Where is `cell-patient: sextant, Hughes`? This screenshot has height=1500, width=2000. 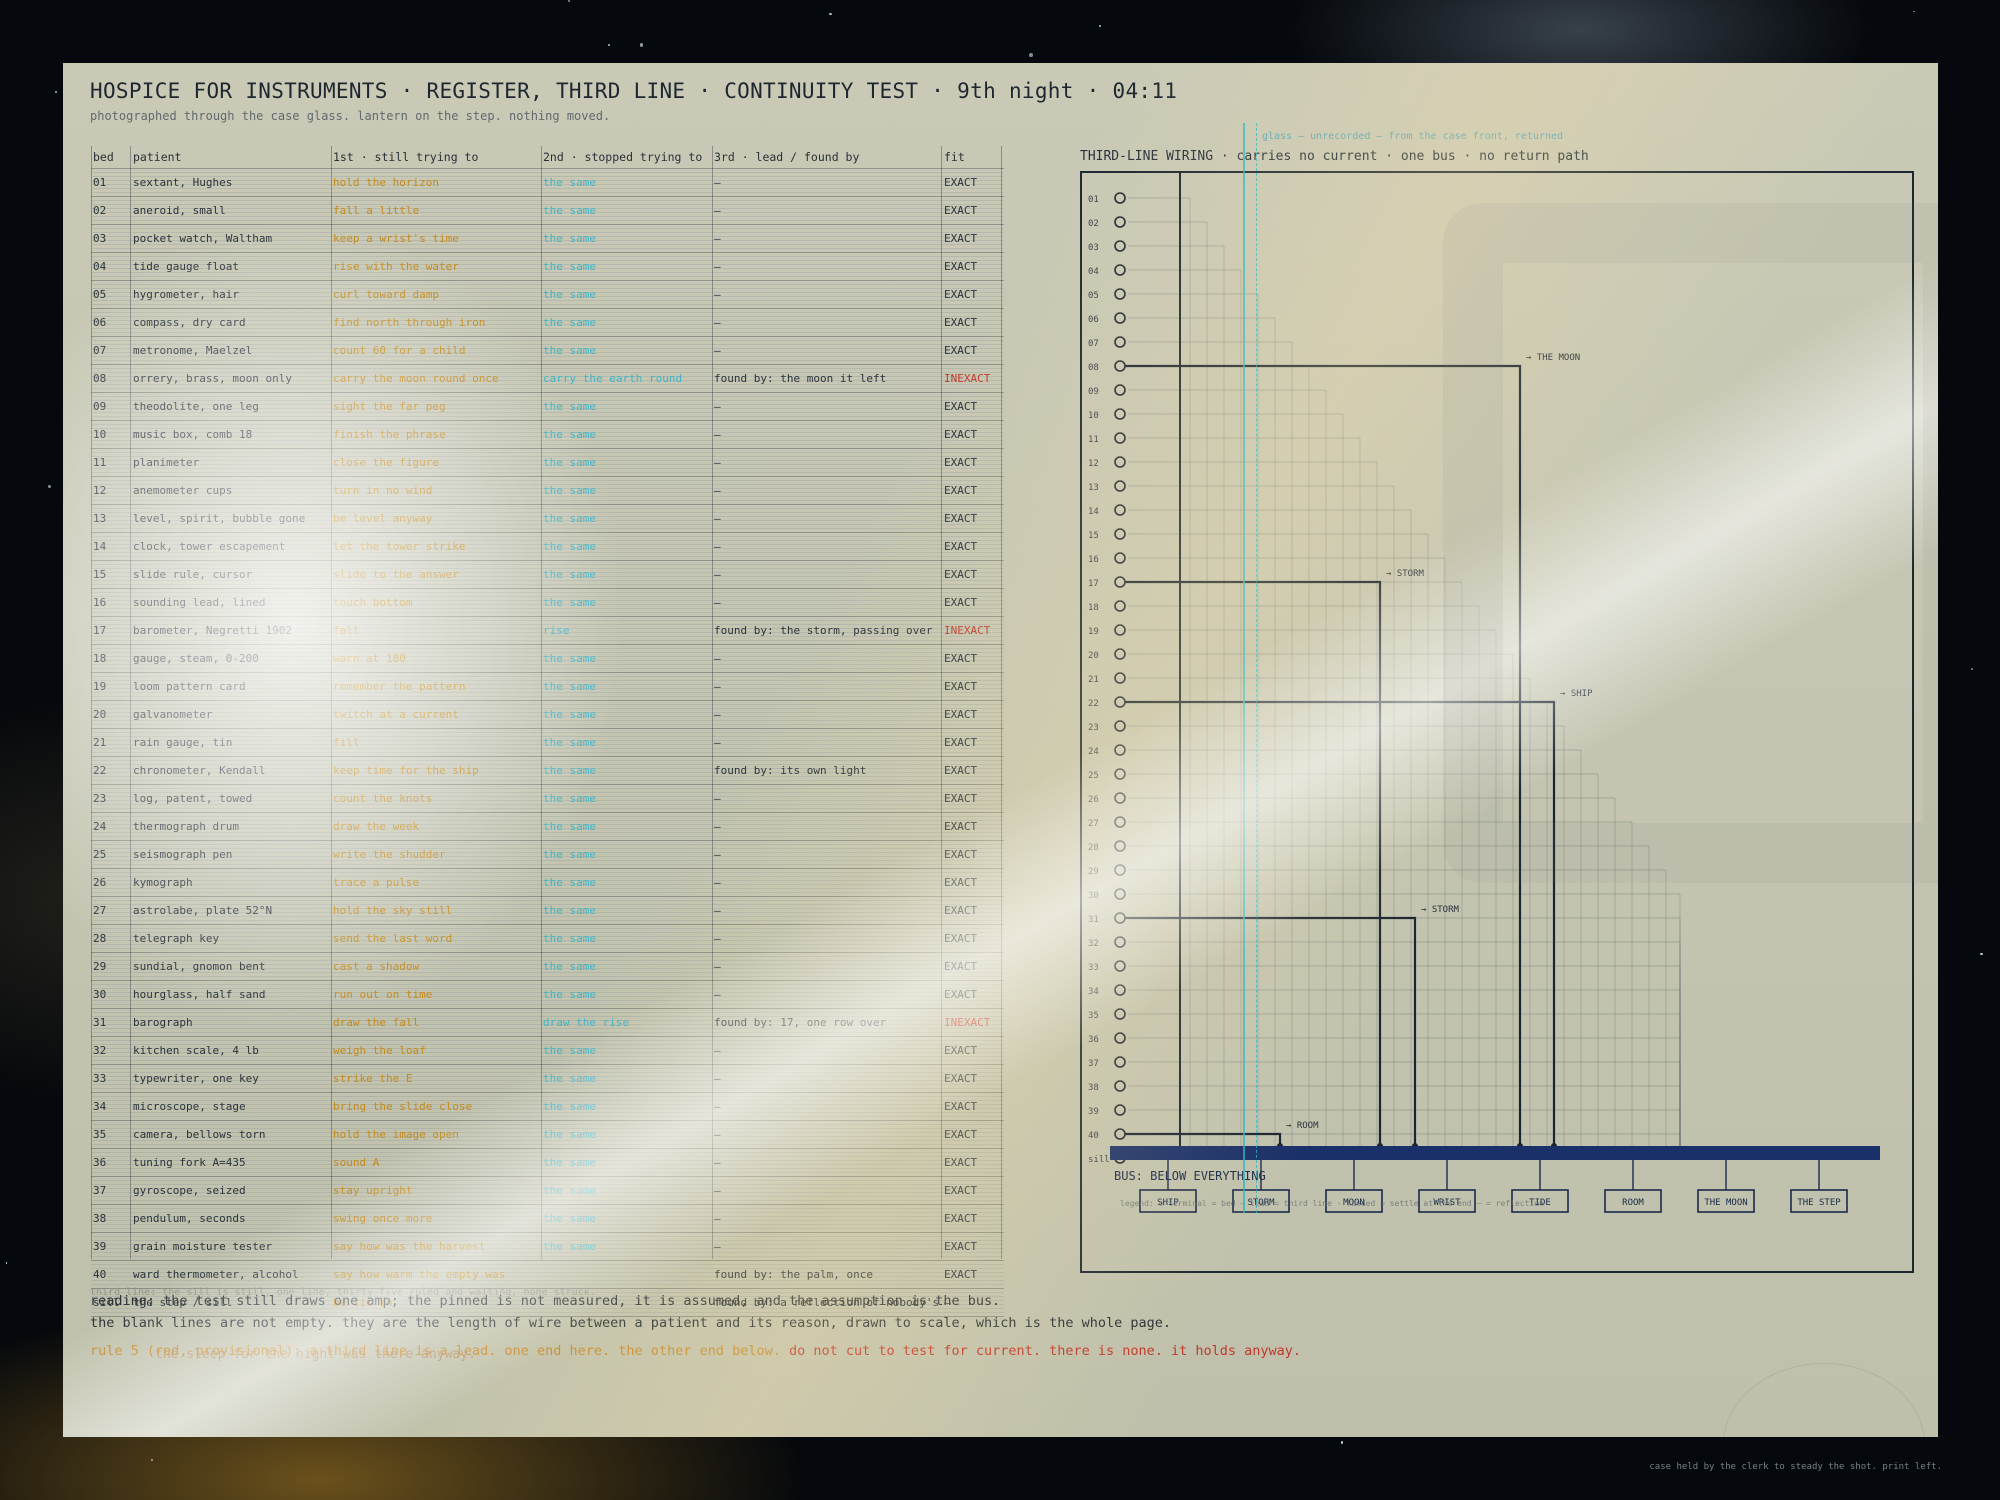
cell-patient: sextant, Hughes is located at coordinates (183, 182).